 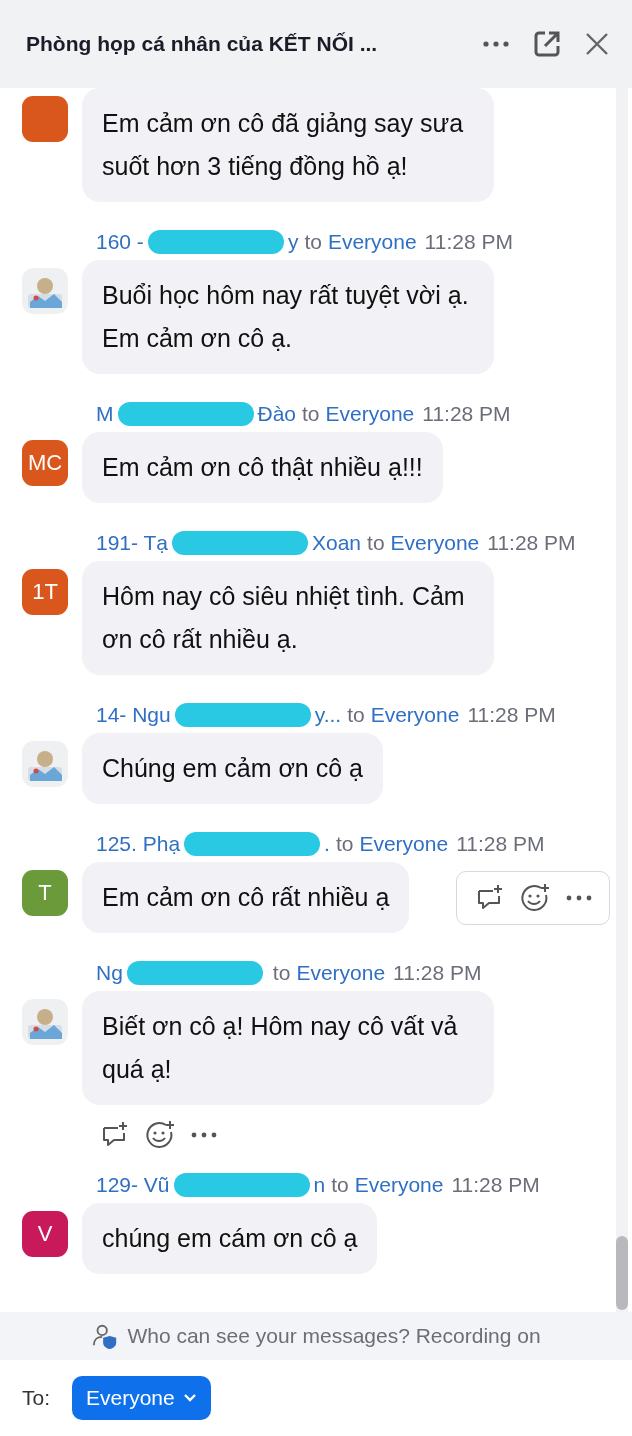 I want to click on sender-name: M, so click(x=105, y=414).